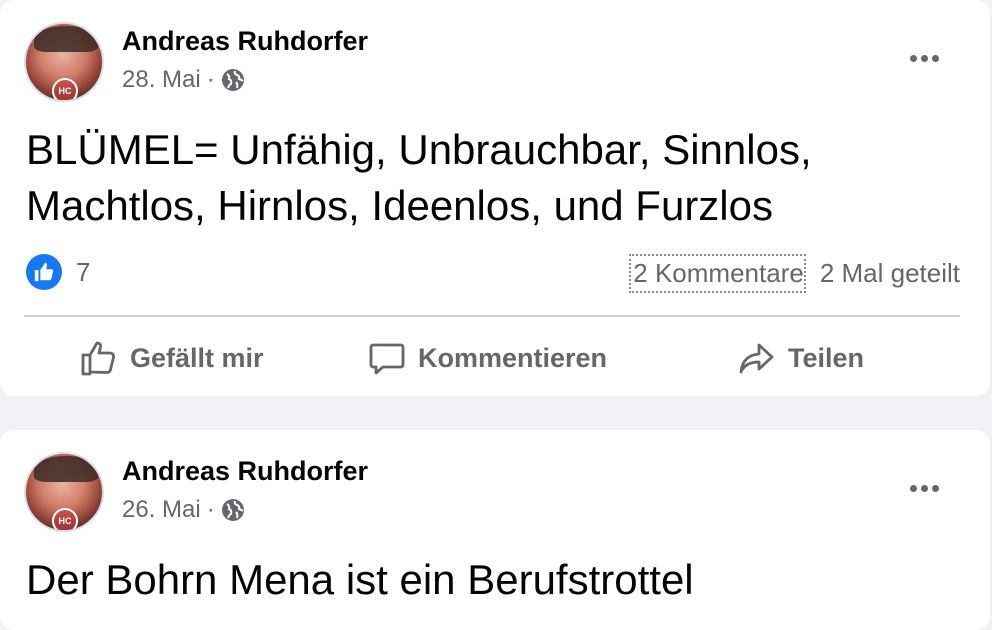 Image resolution: width=992 pixels, height=630 pixels. I want to click on thumbs-up-icon, so click(98, 358).